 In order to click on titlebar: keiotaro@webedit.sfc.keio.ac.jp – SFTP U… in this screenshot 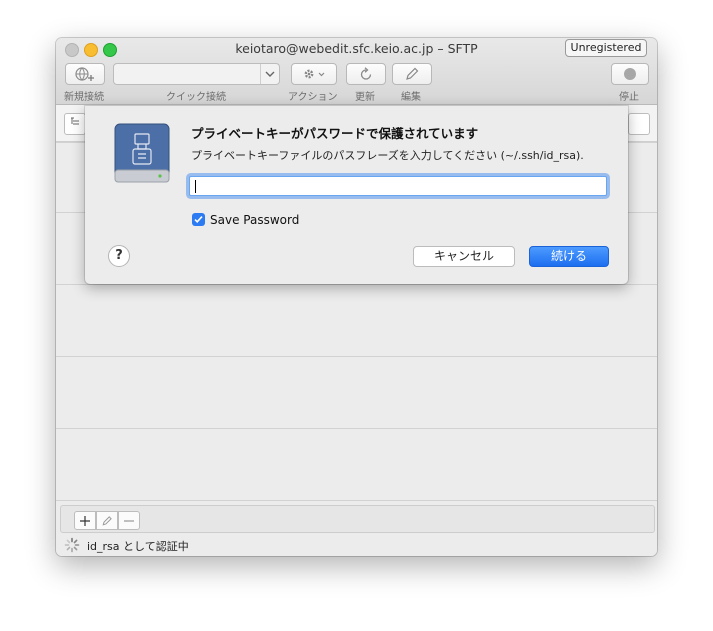, I will do `click(356, 71)`.